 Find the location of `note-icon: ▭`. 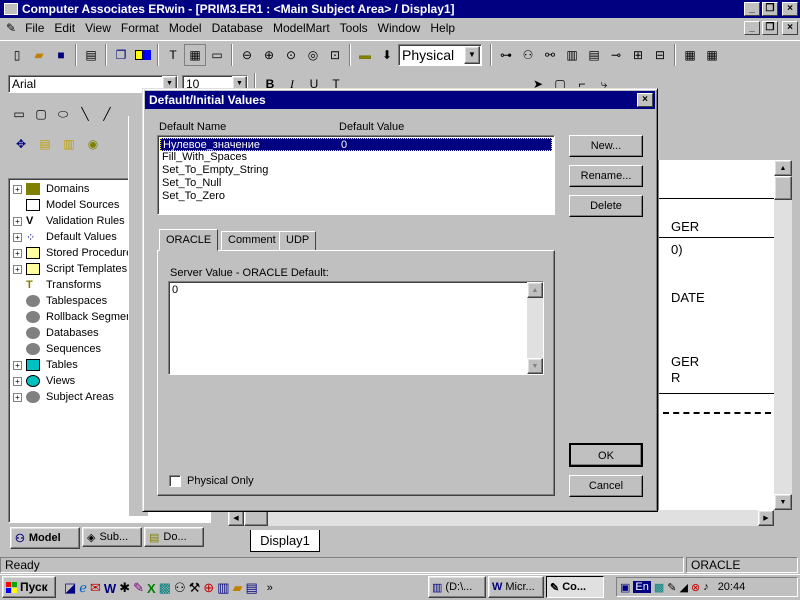

note-icon: ▭ is located at coordinates (217, 55).